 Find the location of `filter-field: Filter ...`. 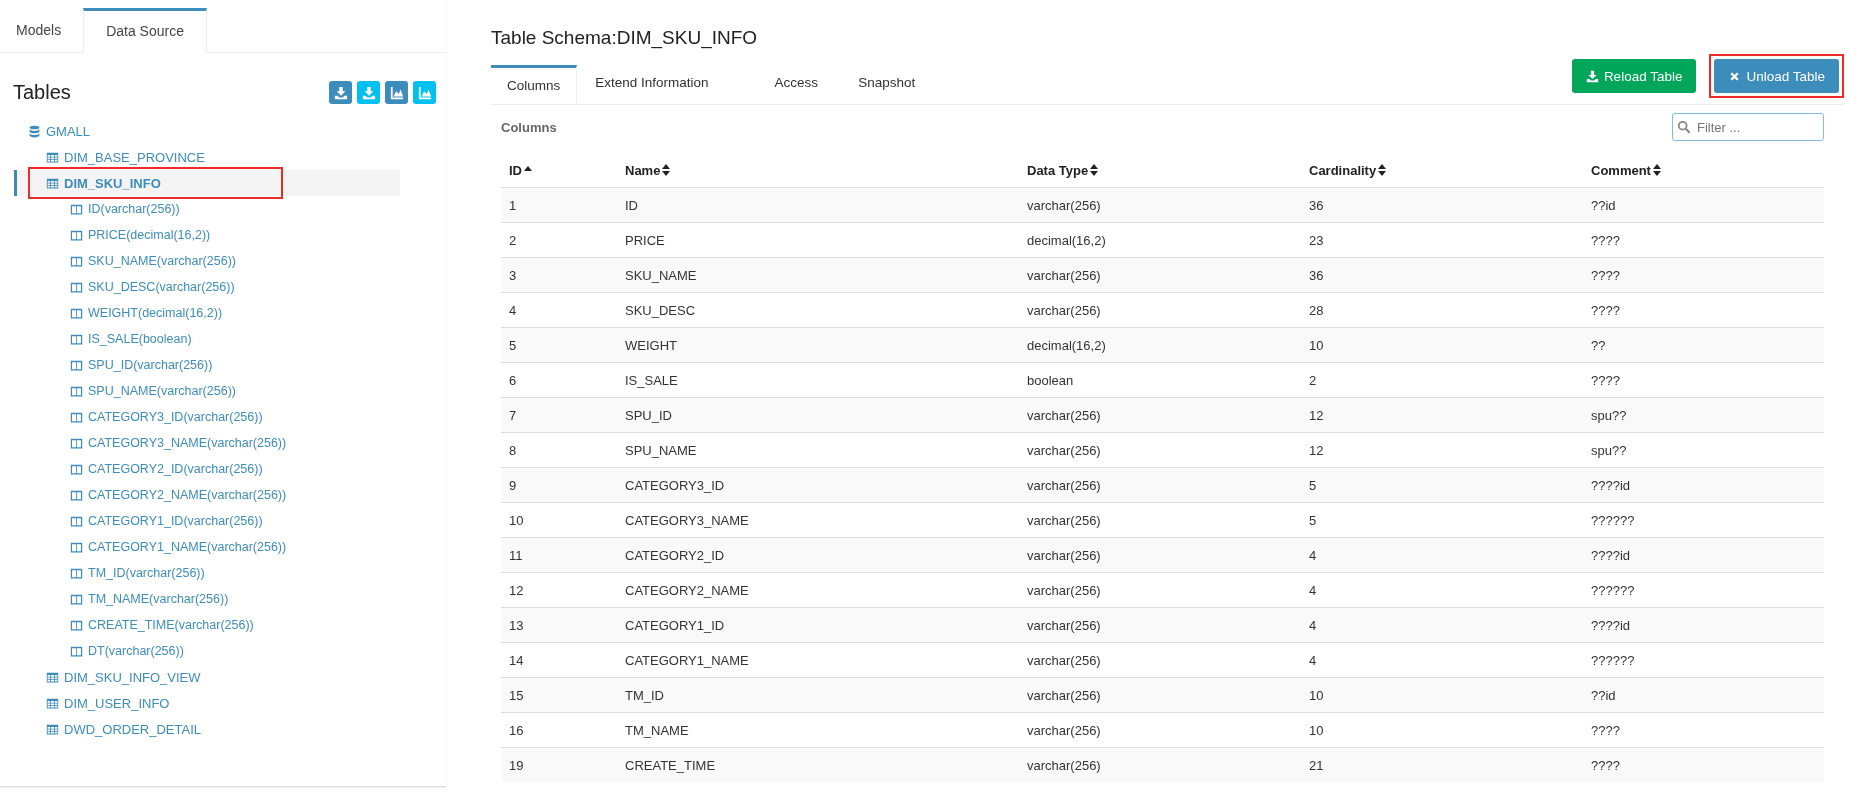

filter-field: Filter ... is located at coordinates (1748, 127).